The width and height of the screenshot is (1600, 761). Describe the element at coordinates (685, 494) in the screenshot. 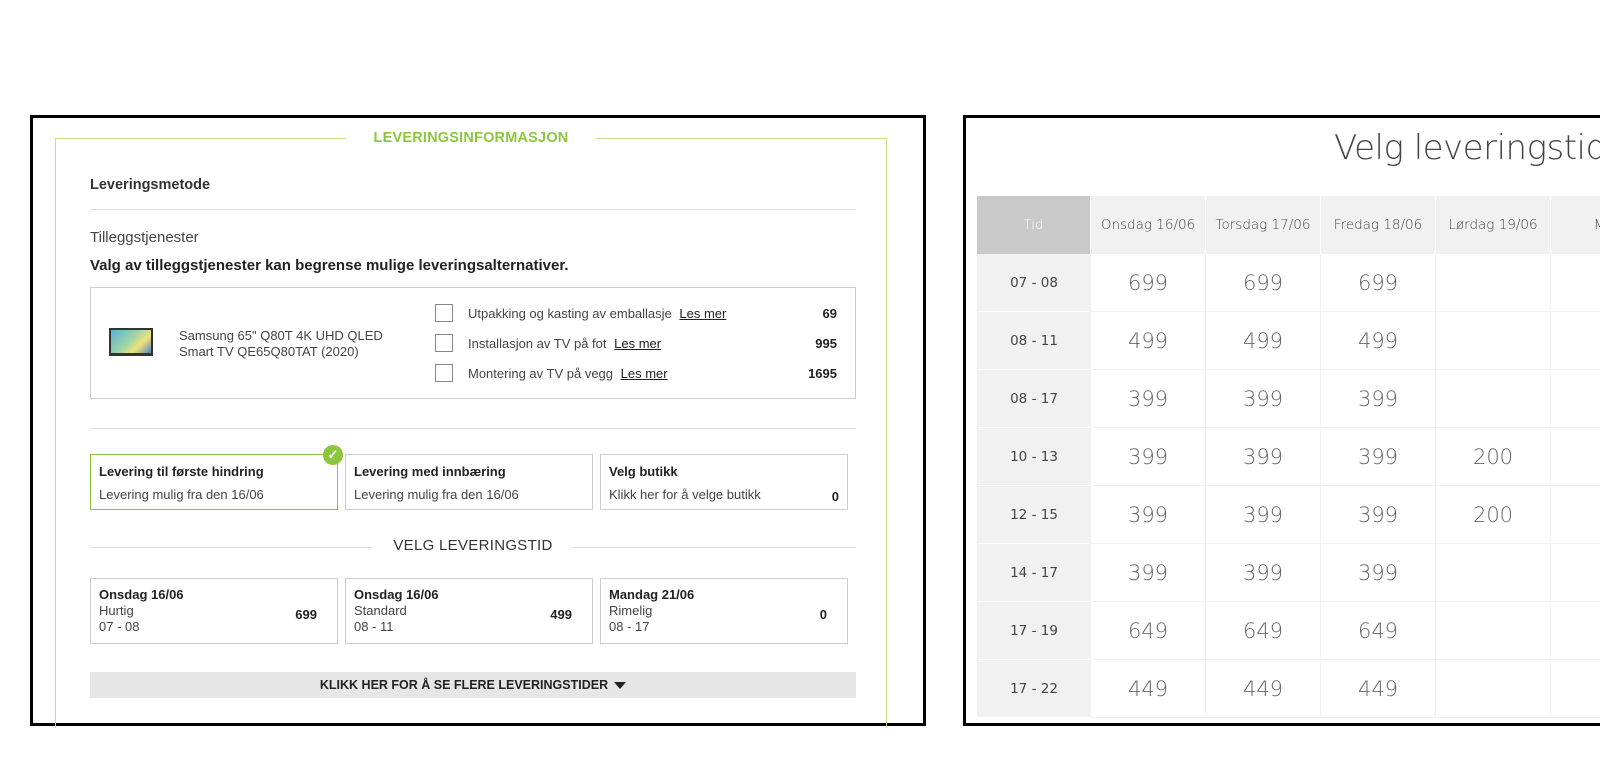

I see `option-subtitle: Klikk her for å velge butikk` at that location.